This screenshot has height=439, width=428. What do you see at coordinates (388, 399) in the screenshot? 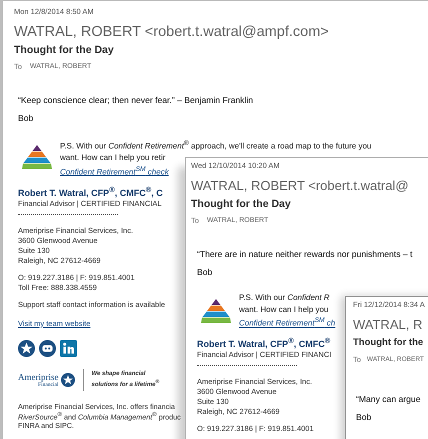
I see `message-text: “Many can argue` at bounding box center [388, 399].